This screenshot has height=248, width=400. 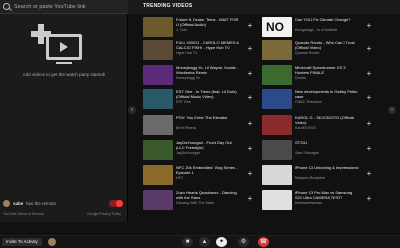 What do you see at coordinates (58, 46) in the screenshot?
I see `add-video-icon` at bounding box center [58, 46].